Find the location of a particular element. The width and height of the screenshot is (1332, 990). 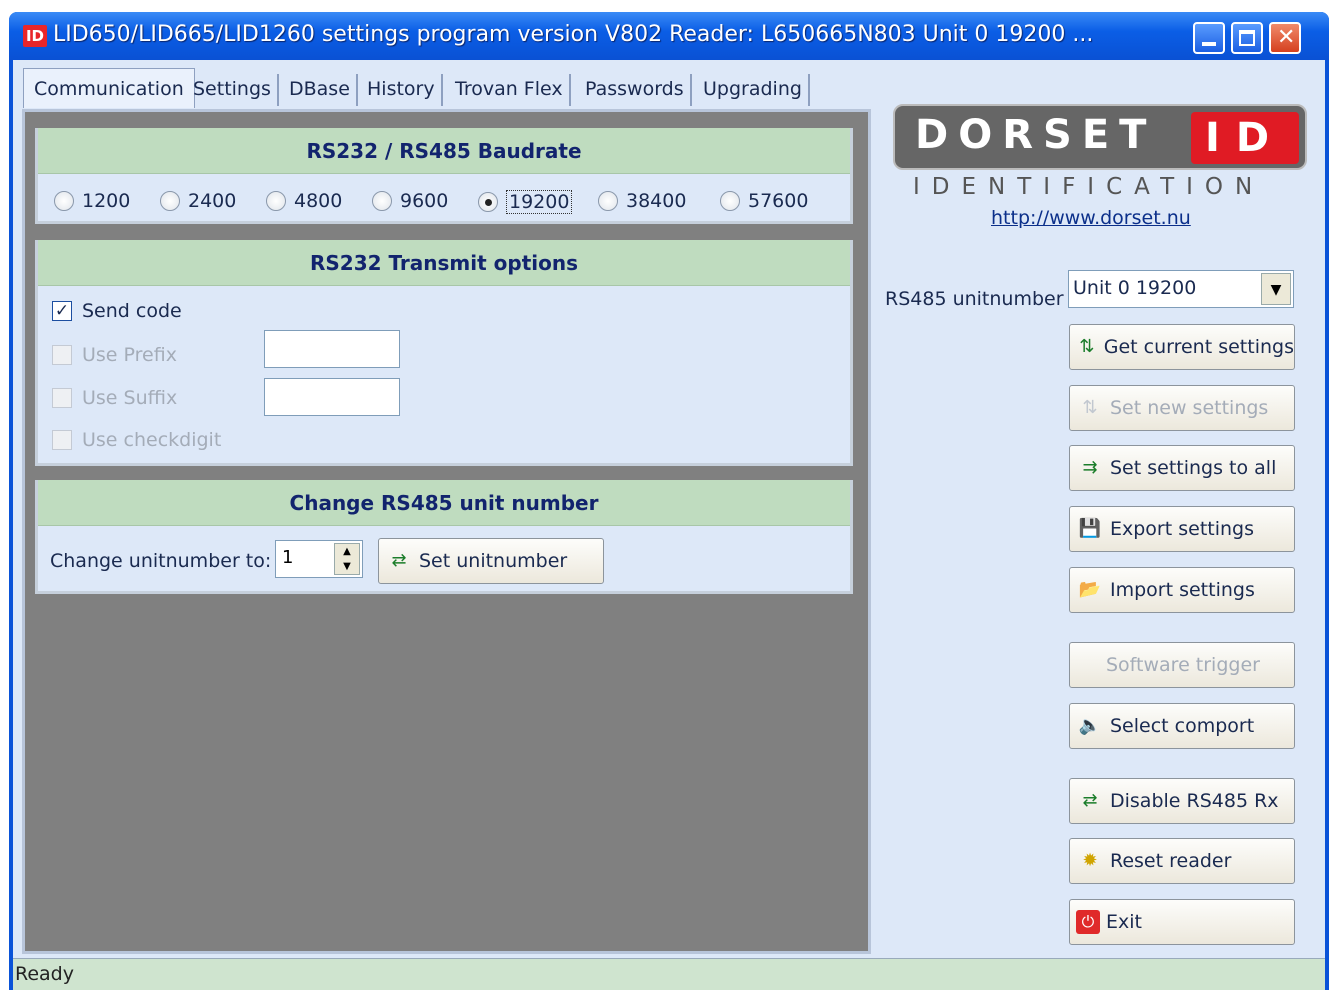

tab-dbase: DBase is located at coordinates (320, 90).